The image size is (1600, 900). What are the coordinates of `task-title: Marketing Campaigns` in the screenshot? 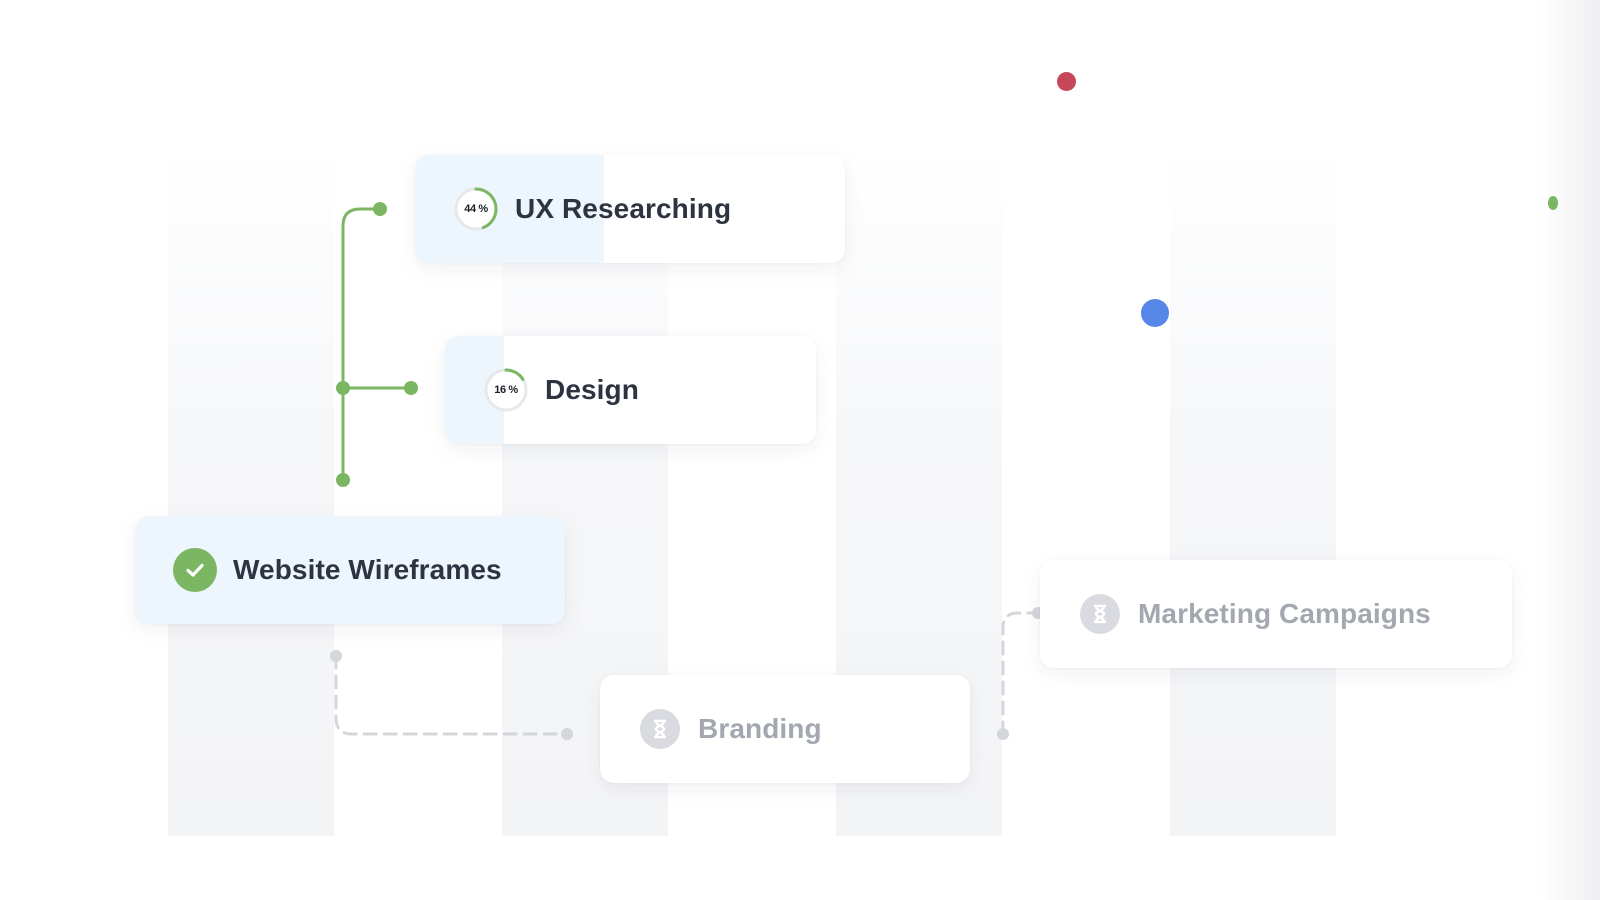 It's located at (1284, 613).